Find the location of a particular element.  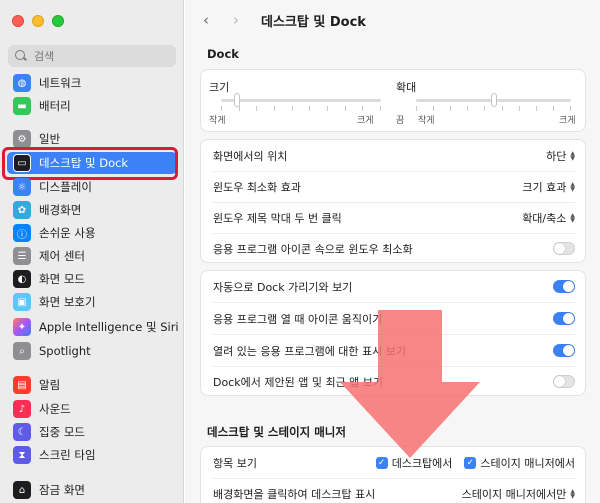

search-icon is located at coordinates (21, 56).